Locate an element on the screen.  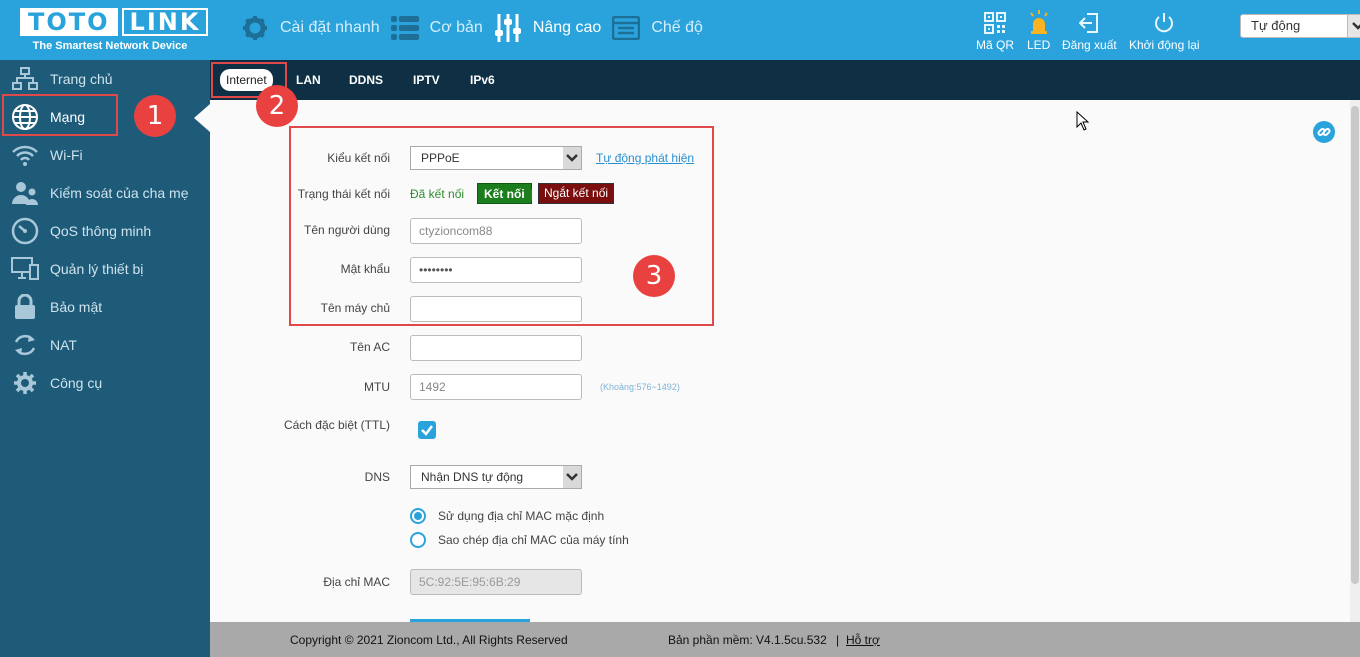
sidebar-item-label: Quản lý thiết bị is located at coordinates (97, 269).